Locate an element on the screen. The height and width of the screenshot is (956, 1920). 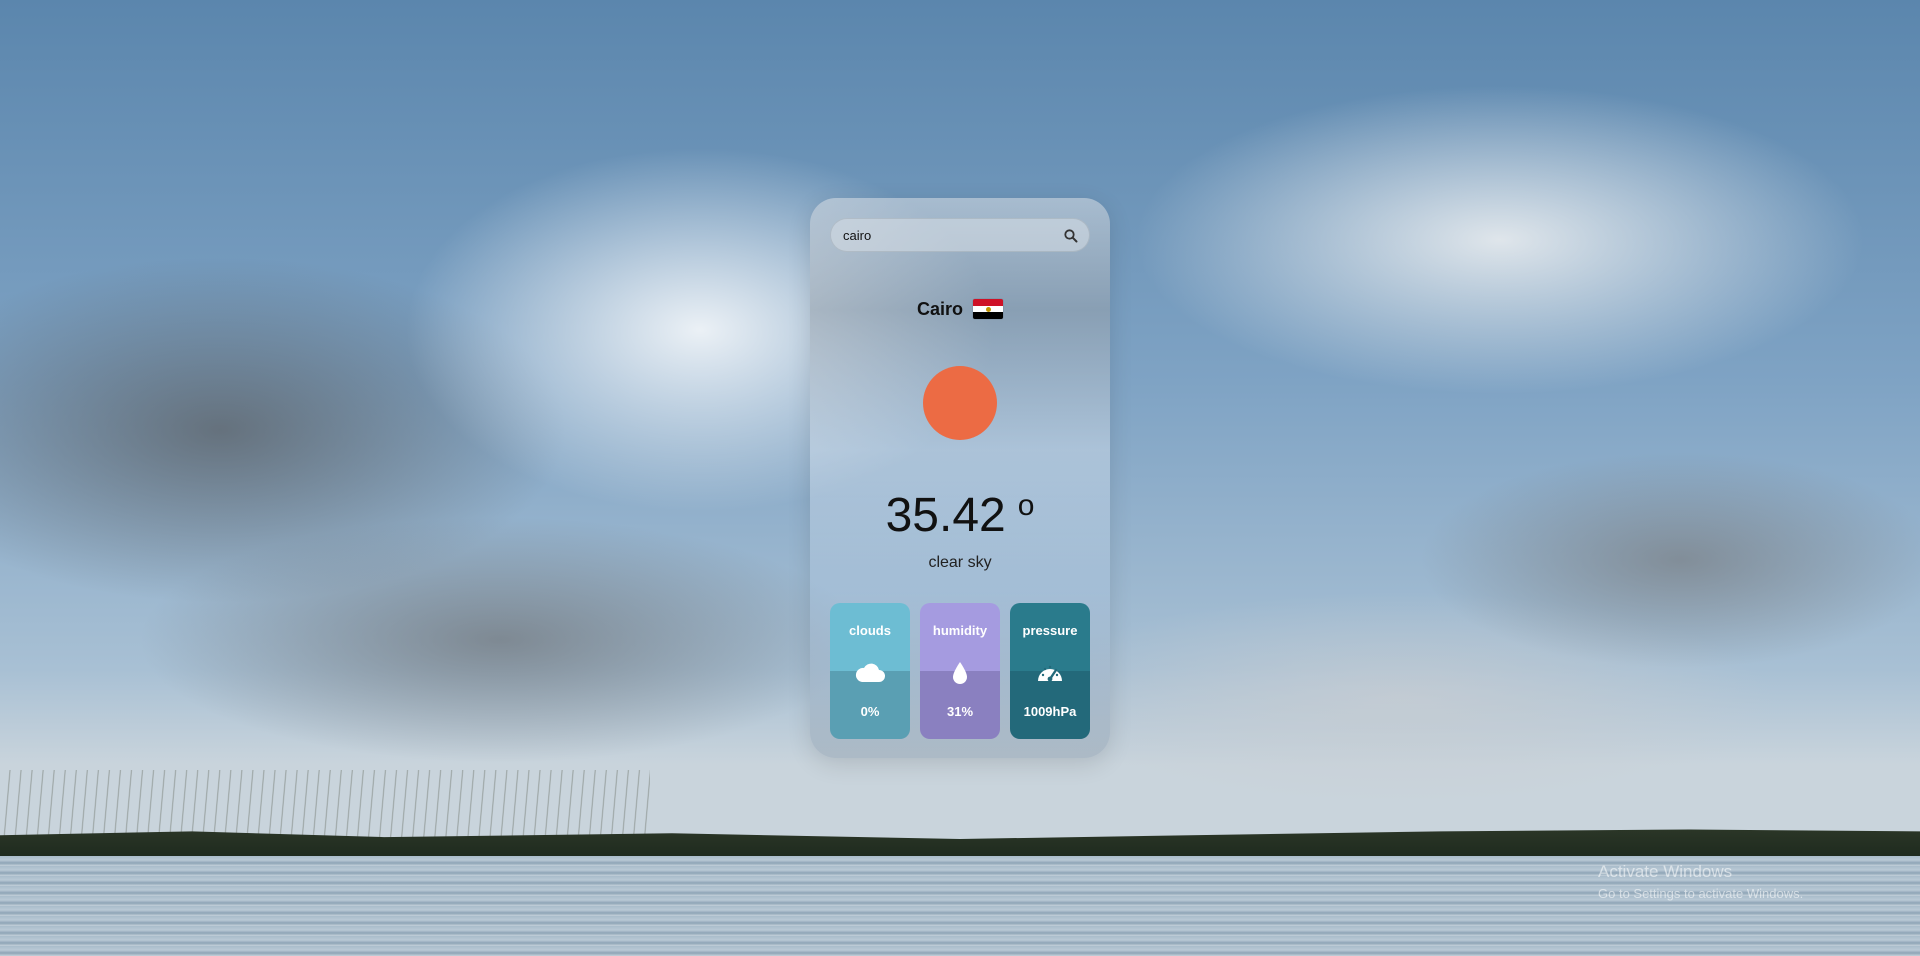
gauge-icon is located at coordinates (1050, 673).